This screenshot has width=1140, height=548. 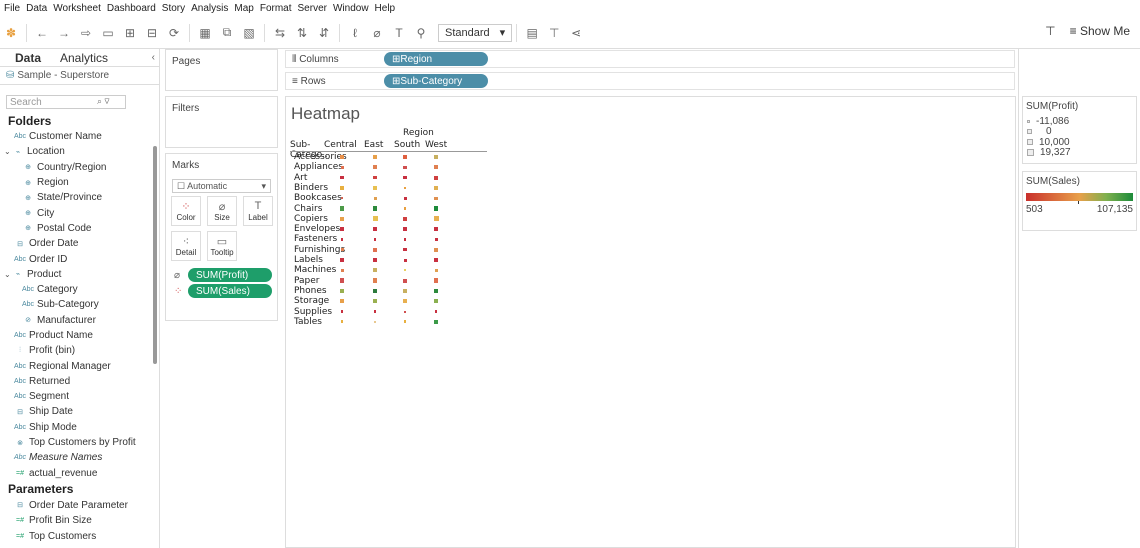 I want to click on menu-item-server: Server, so click(x=312, y=8).